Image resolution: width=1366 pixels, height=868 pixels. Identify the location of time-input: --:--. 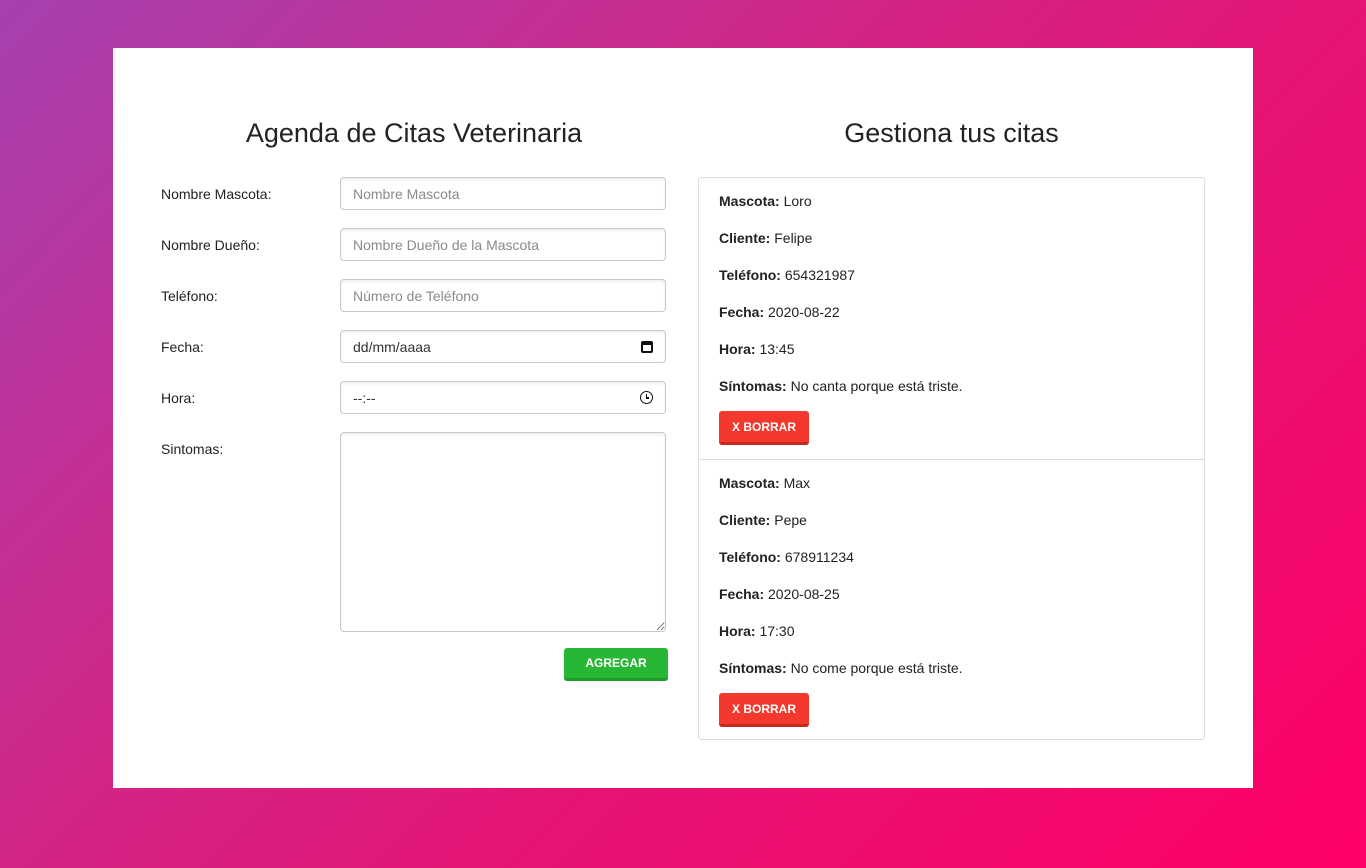
(503, 397).